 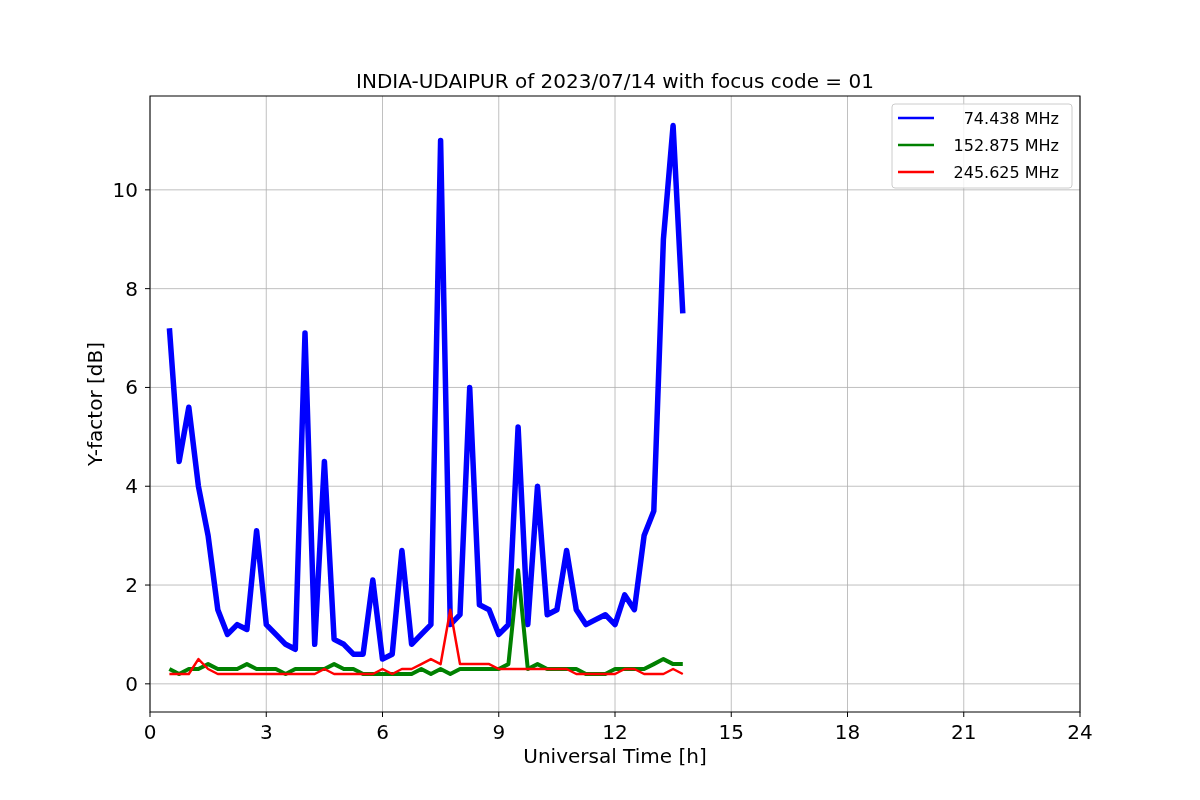 What do you see at coordinates (95, 404) in the screenshot?
I see `y-axis-label: Y-factor [dB]` at bounding box center [95, 404].